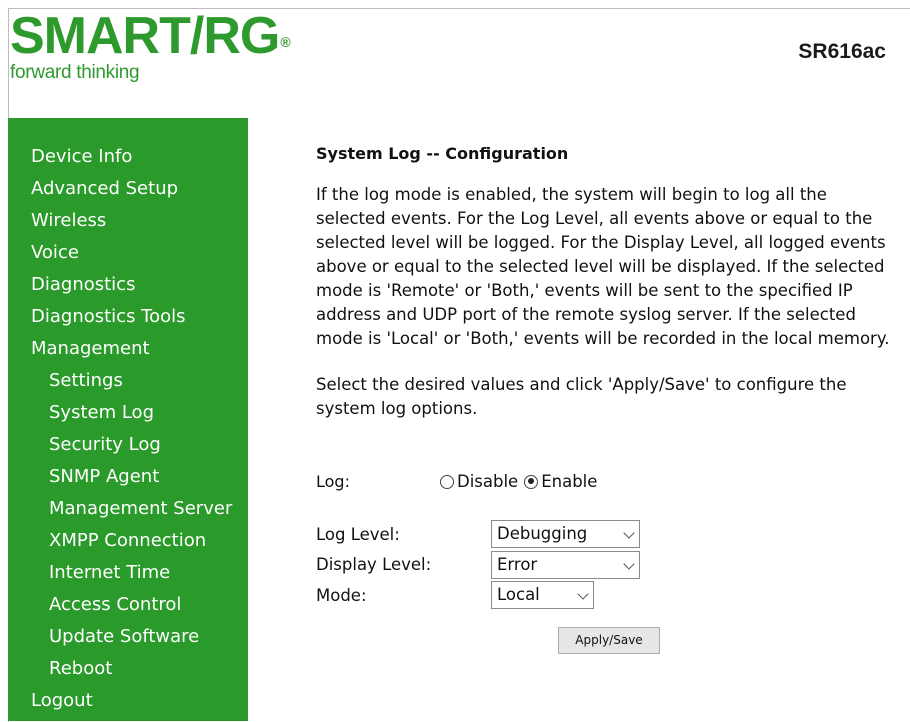 Image resolution: width=910 pixels, height=722 pixels. Describe the element at coordinates (565, 565) in the screenshot. I see `display-level-select: Error` at that location.